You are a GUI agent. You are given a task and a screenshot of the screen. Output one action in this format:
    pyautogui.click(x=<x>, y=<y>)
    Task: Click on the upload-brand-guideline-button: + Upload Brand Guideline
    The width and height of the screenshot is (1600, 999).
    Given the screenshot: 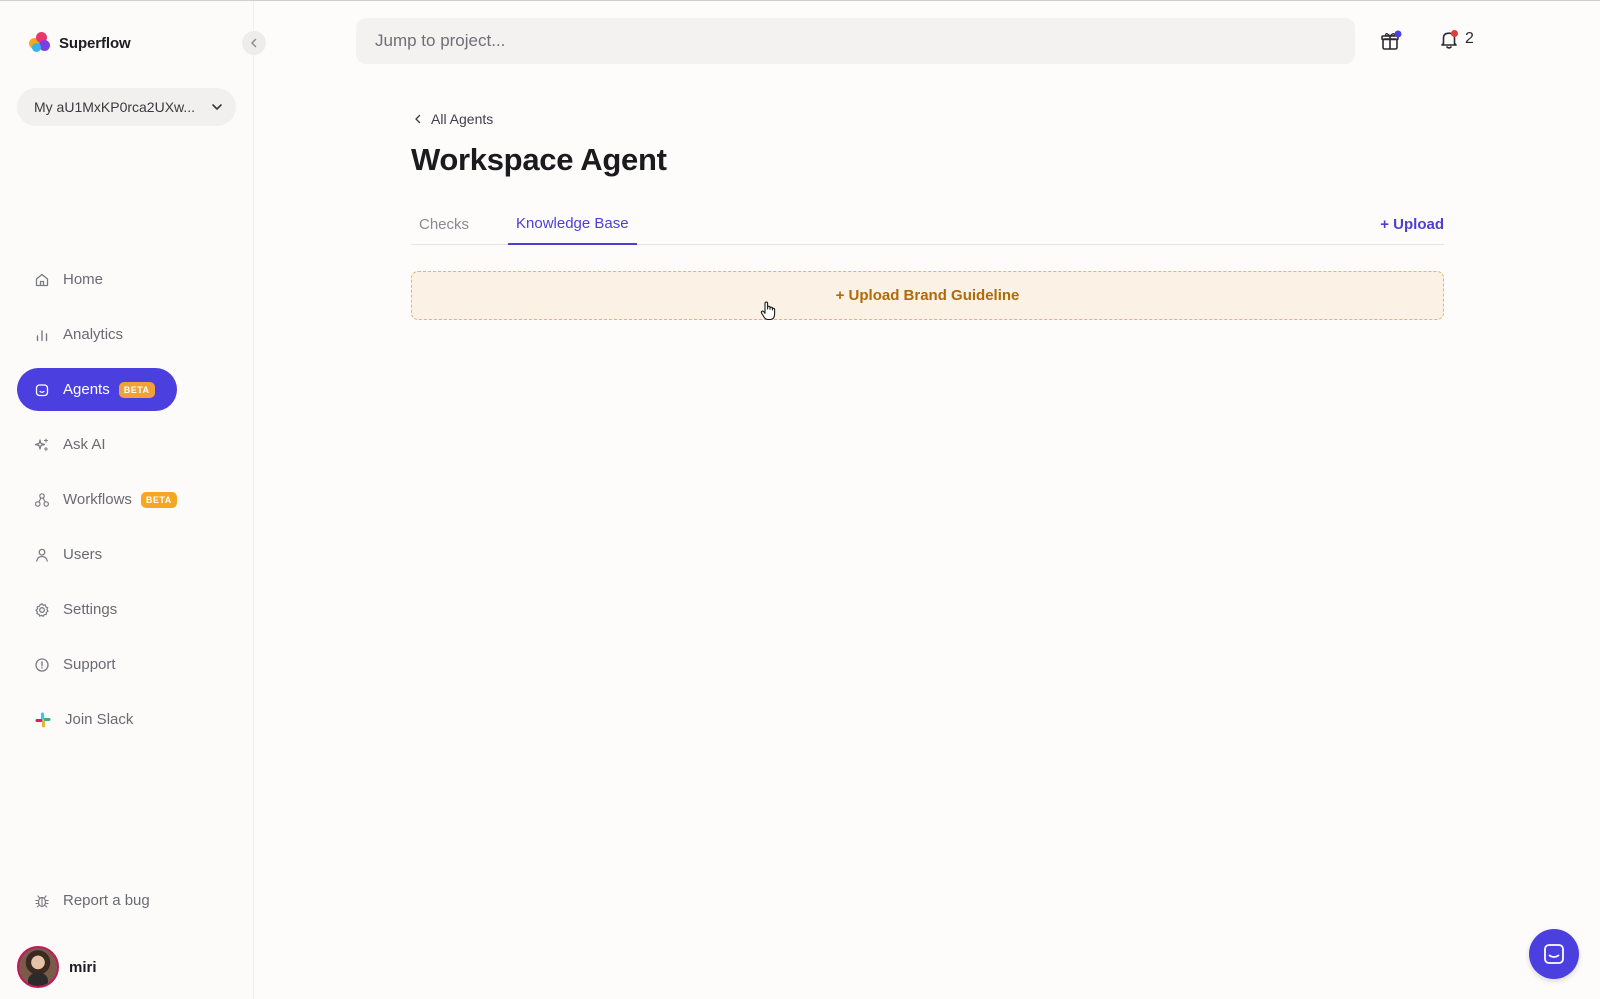 What is the action you would take?
    pyautogui.click(x=927, y=295)
    